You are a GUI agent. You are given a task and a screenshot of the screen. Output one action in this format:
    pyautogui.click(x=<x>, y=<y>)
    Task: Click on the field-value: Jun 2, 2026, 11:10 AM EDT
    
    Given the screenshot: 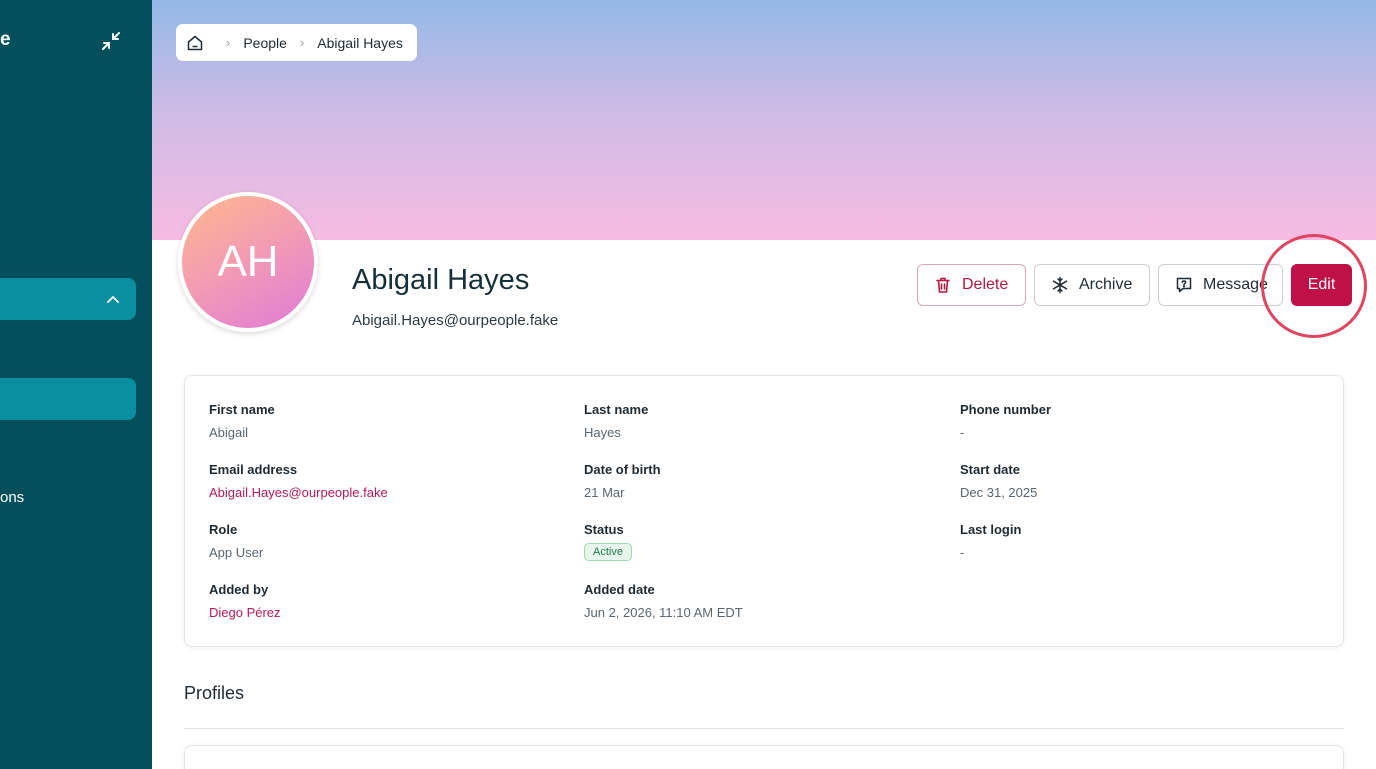 What is the action you would take?
    pyautogui.click(x=663, y=612)
    